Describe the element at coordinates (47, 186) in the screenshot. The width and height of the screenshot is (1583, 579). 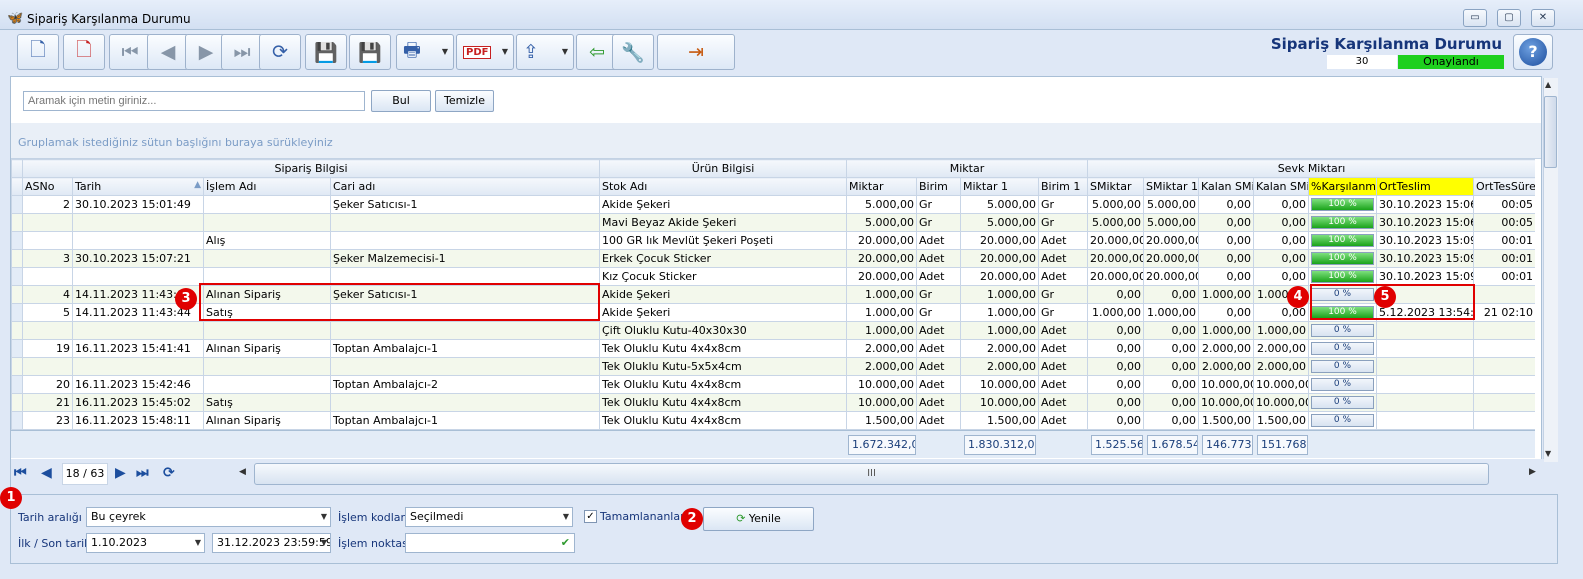
I see `col-header-asno: ASNo` at that location.